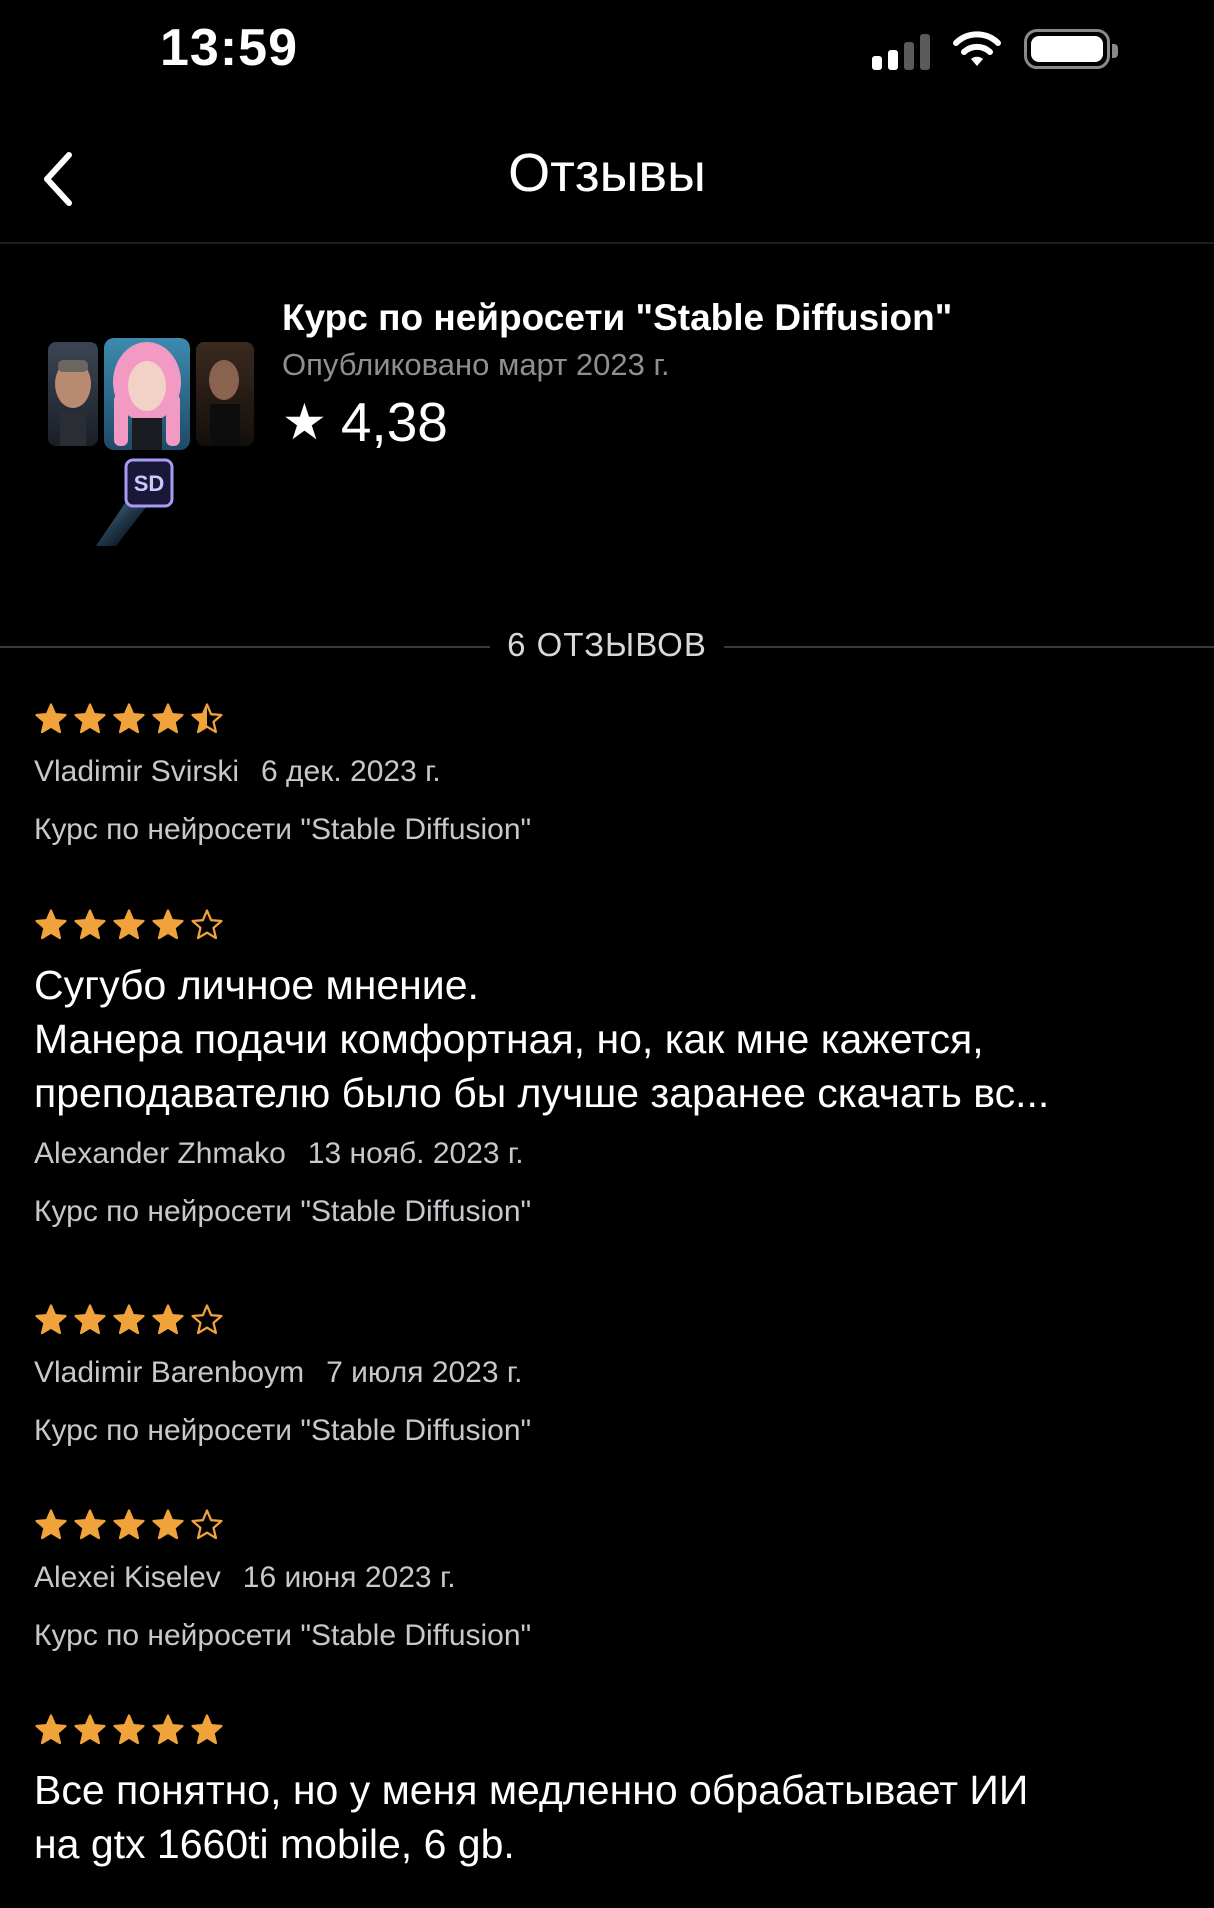 This screenshot has width=1214, height=1908. What do you see at coordinates (349, 1577) in the screenshot?
I see `review-date: 16 июня 2023 г.` at bounding box center [349, 1577].